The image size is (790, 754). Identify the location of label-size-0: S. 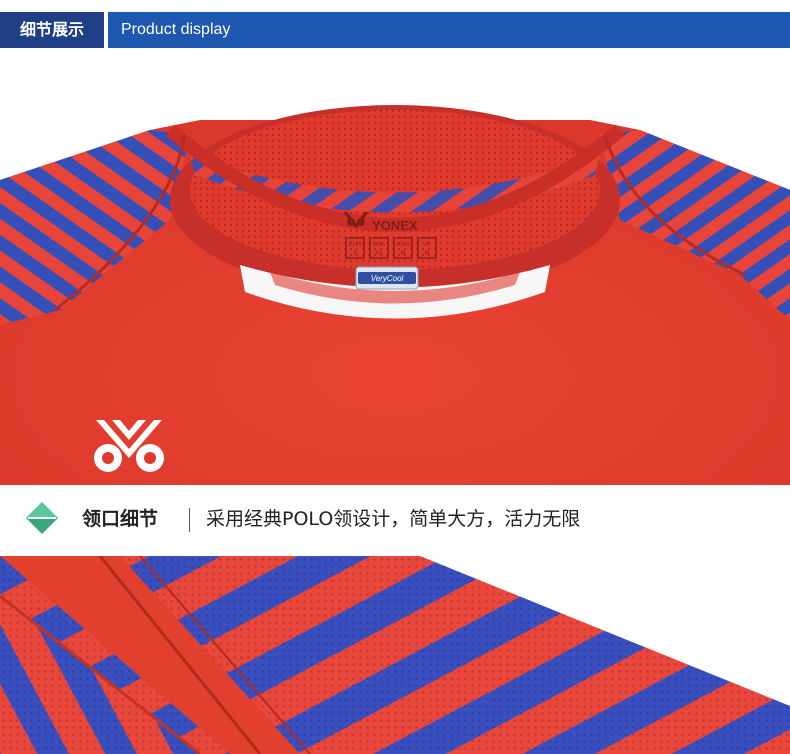
(355, 254).